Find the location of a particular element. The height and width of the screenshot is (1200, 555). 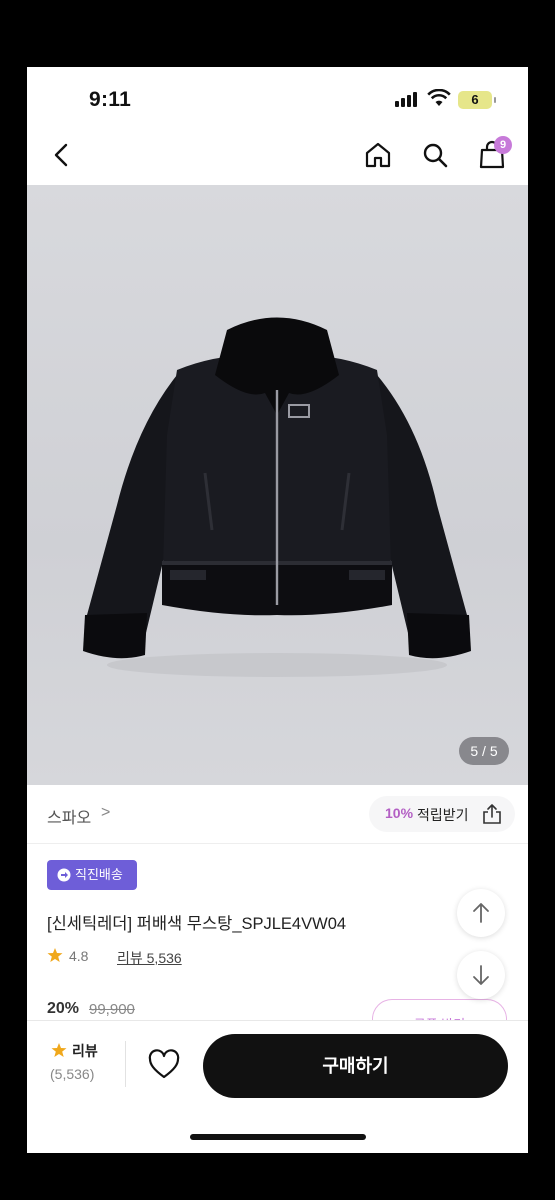

truck-icon is located at coordinates (64, 875).